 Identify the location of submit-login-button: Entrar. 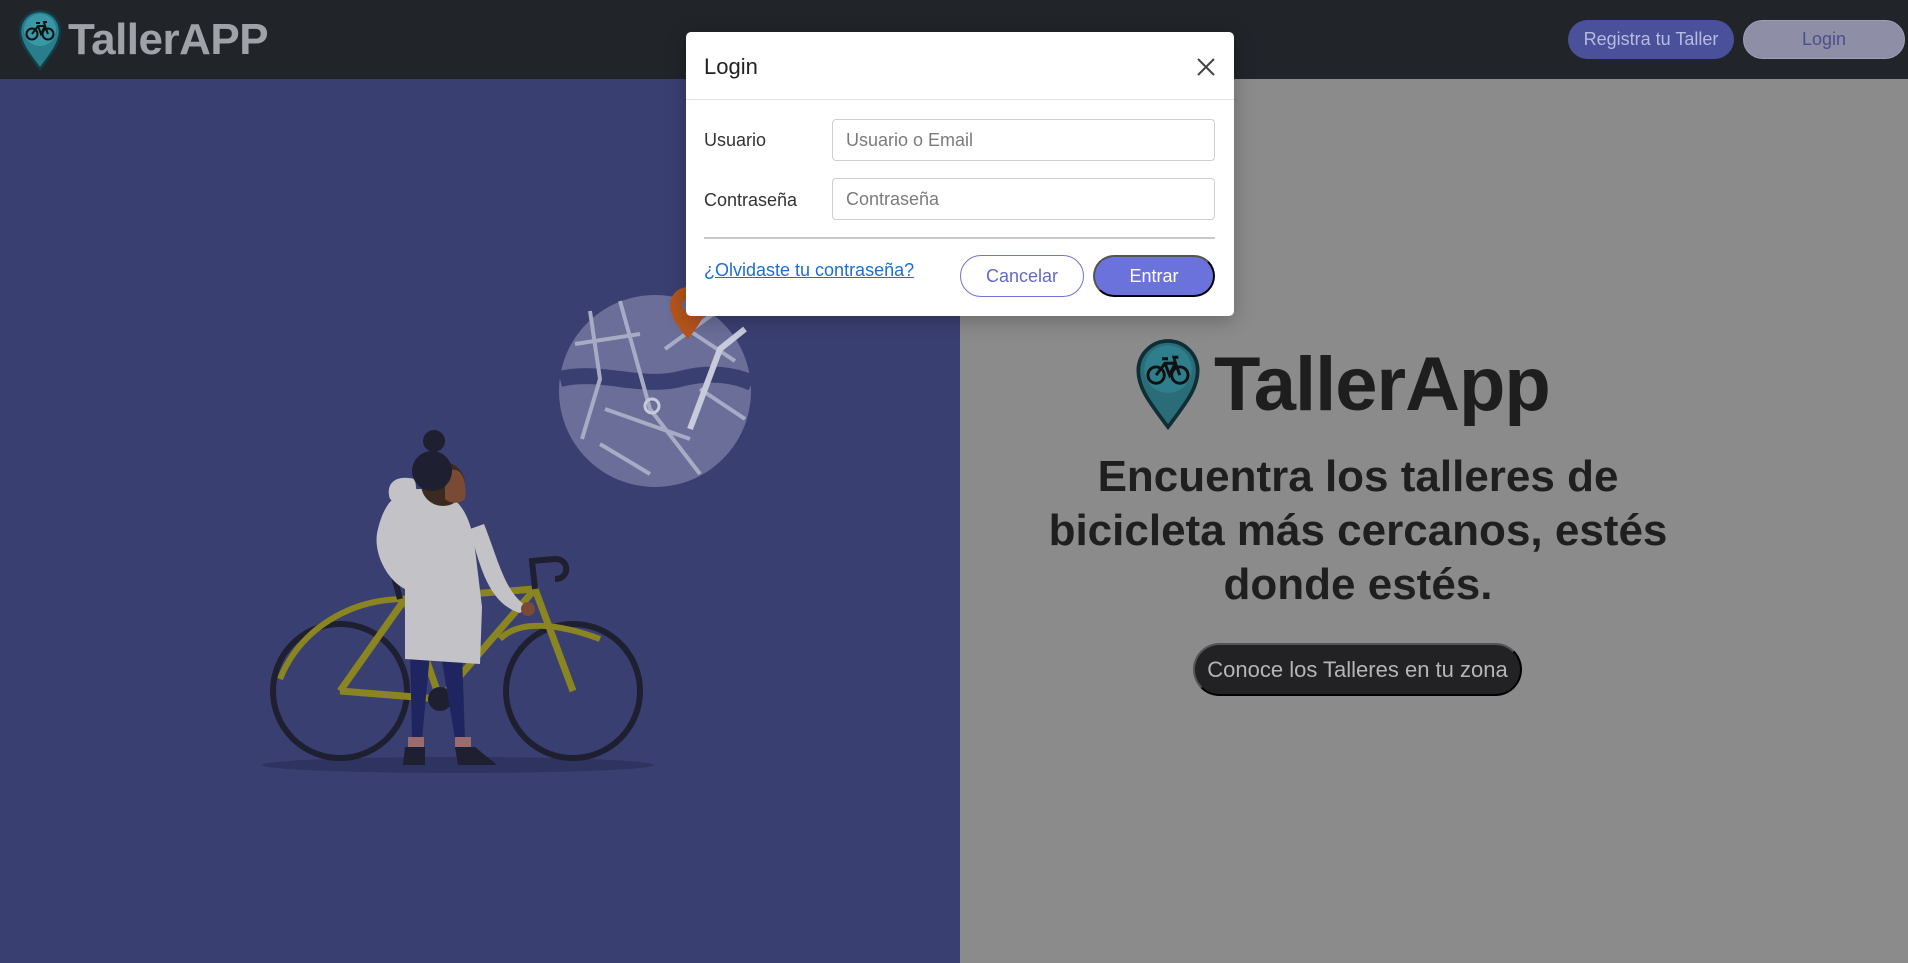
(1154, 276).